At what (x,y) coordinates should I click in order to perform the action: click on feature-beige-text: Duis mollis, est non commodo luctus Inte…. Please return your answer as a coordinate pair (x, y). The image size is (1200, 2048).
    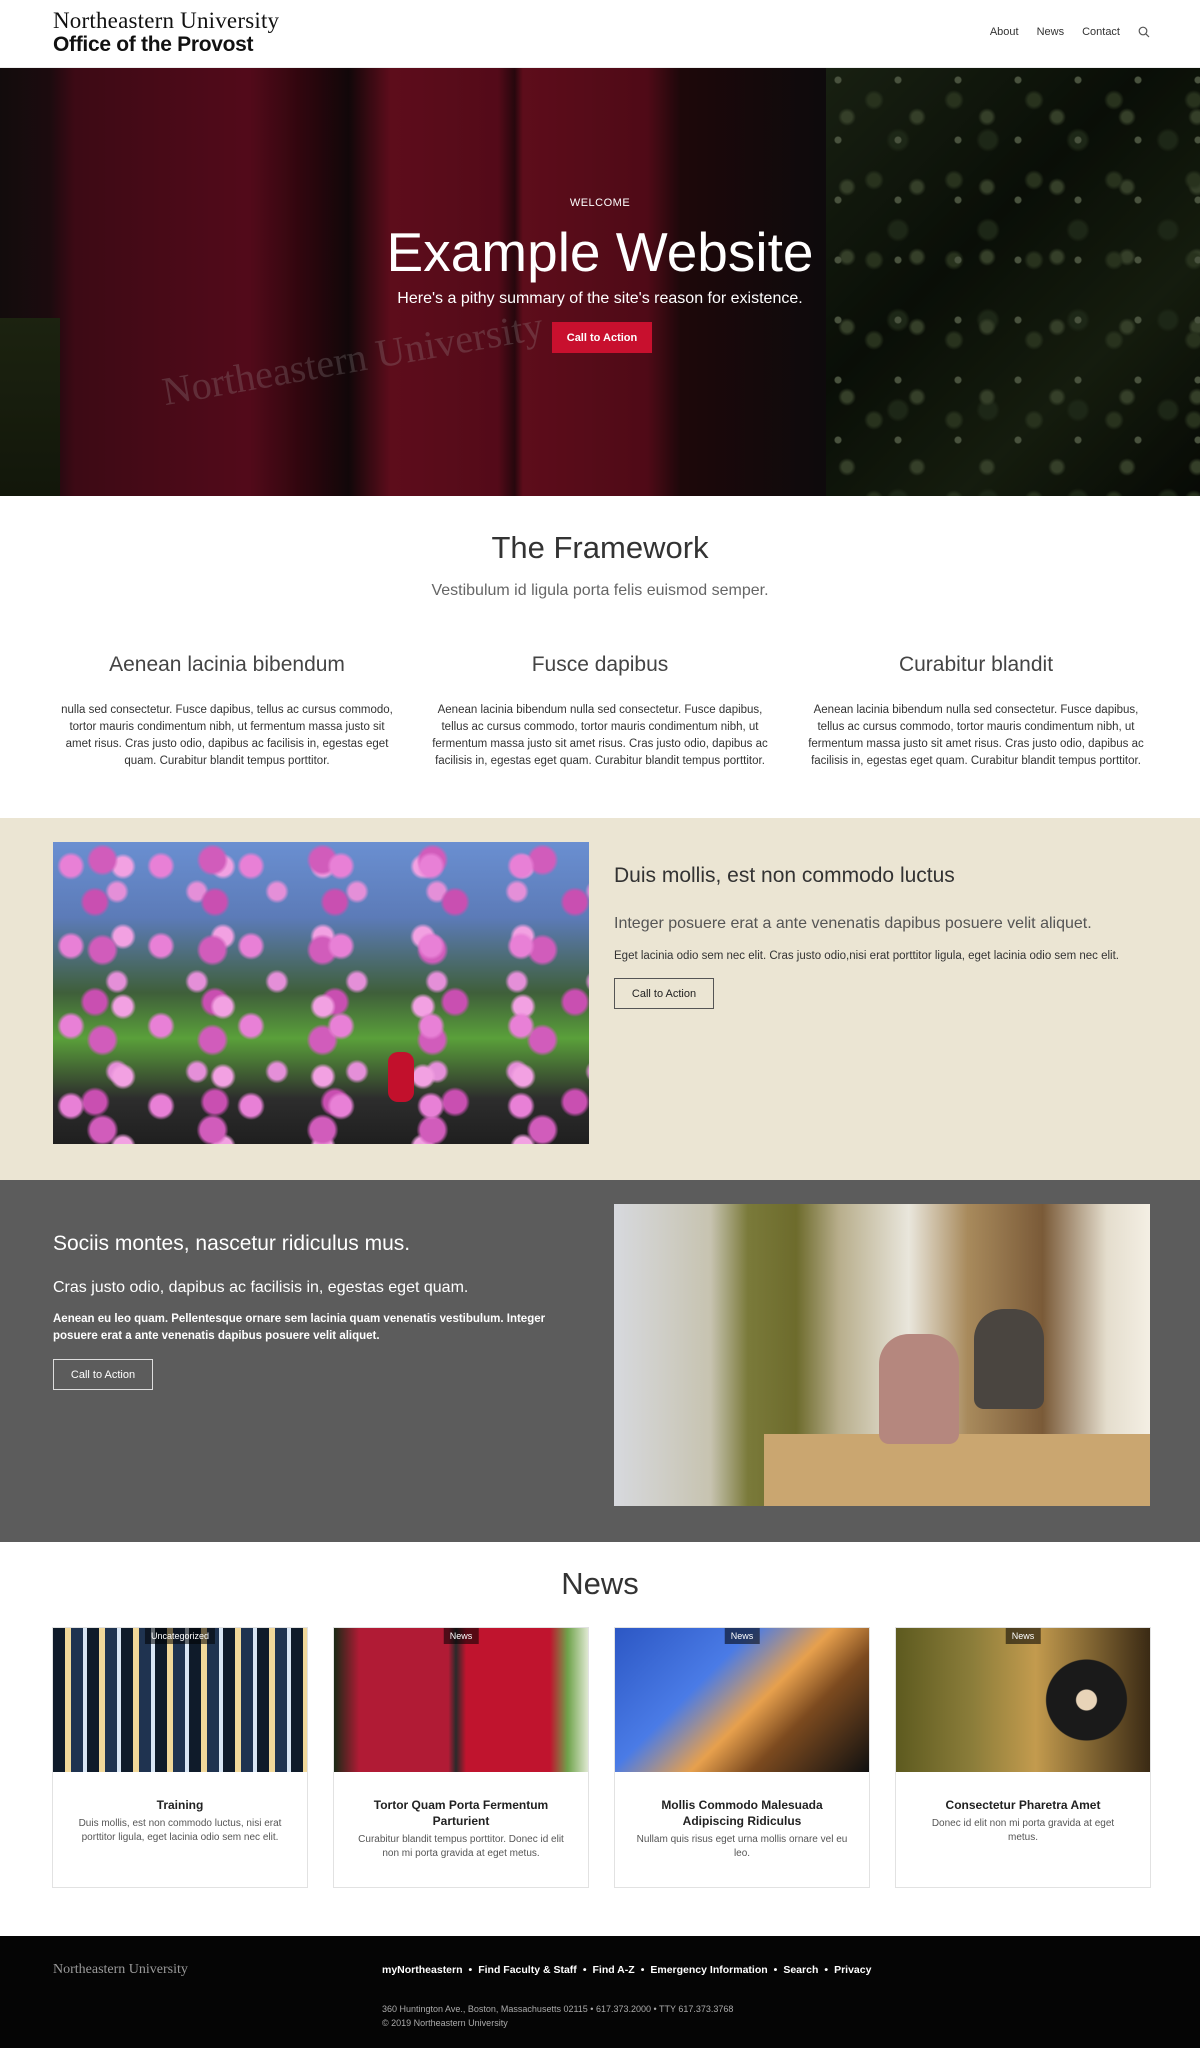
    Looking at the image, I should click on (884, 935).